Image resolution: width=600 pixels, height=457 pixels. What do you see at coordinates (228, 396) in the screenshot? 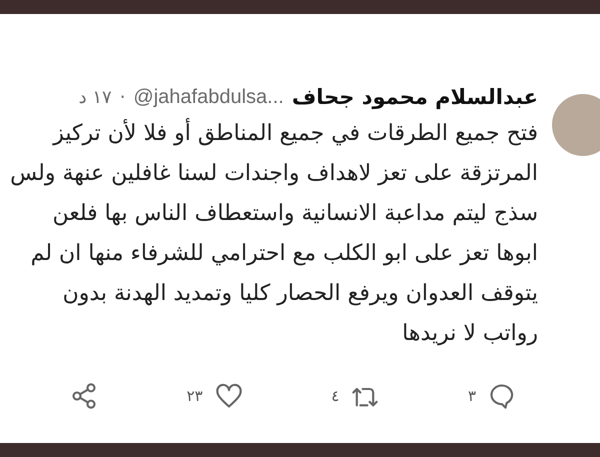
I see `heart-icon` at bounding box center [228, 396].